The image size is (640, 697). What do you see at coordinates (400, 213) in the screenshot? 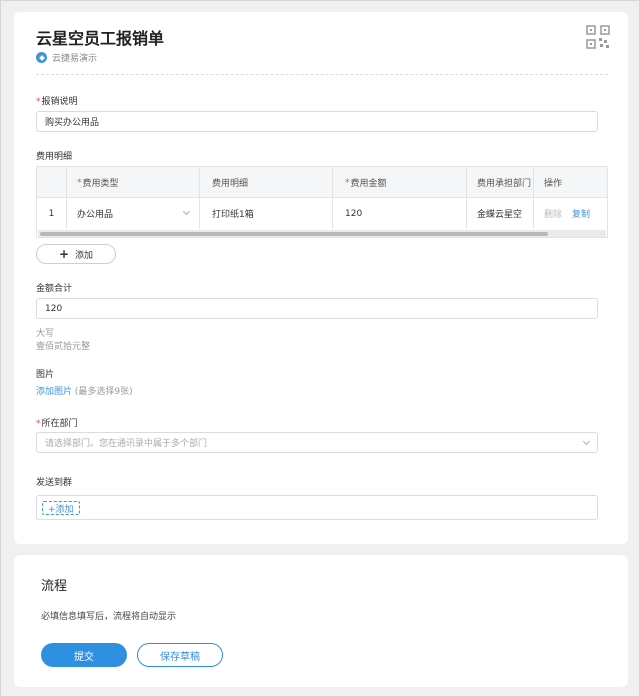
I see `amount-input: 120` at bounding box center [400, 213].